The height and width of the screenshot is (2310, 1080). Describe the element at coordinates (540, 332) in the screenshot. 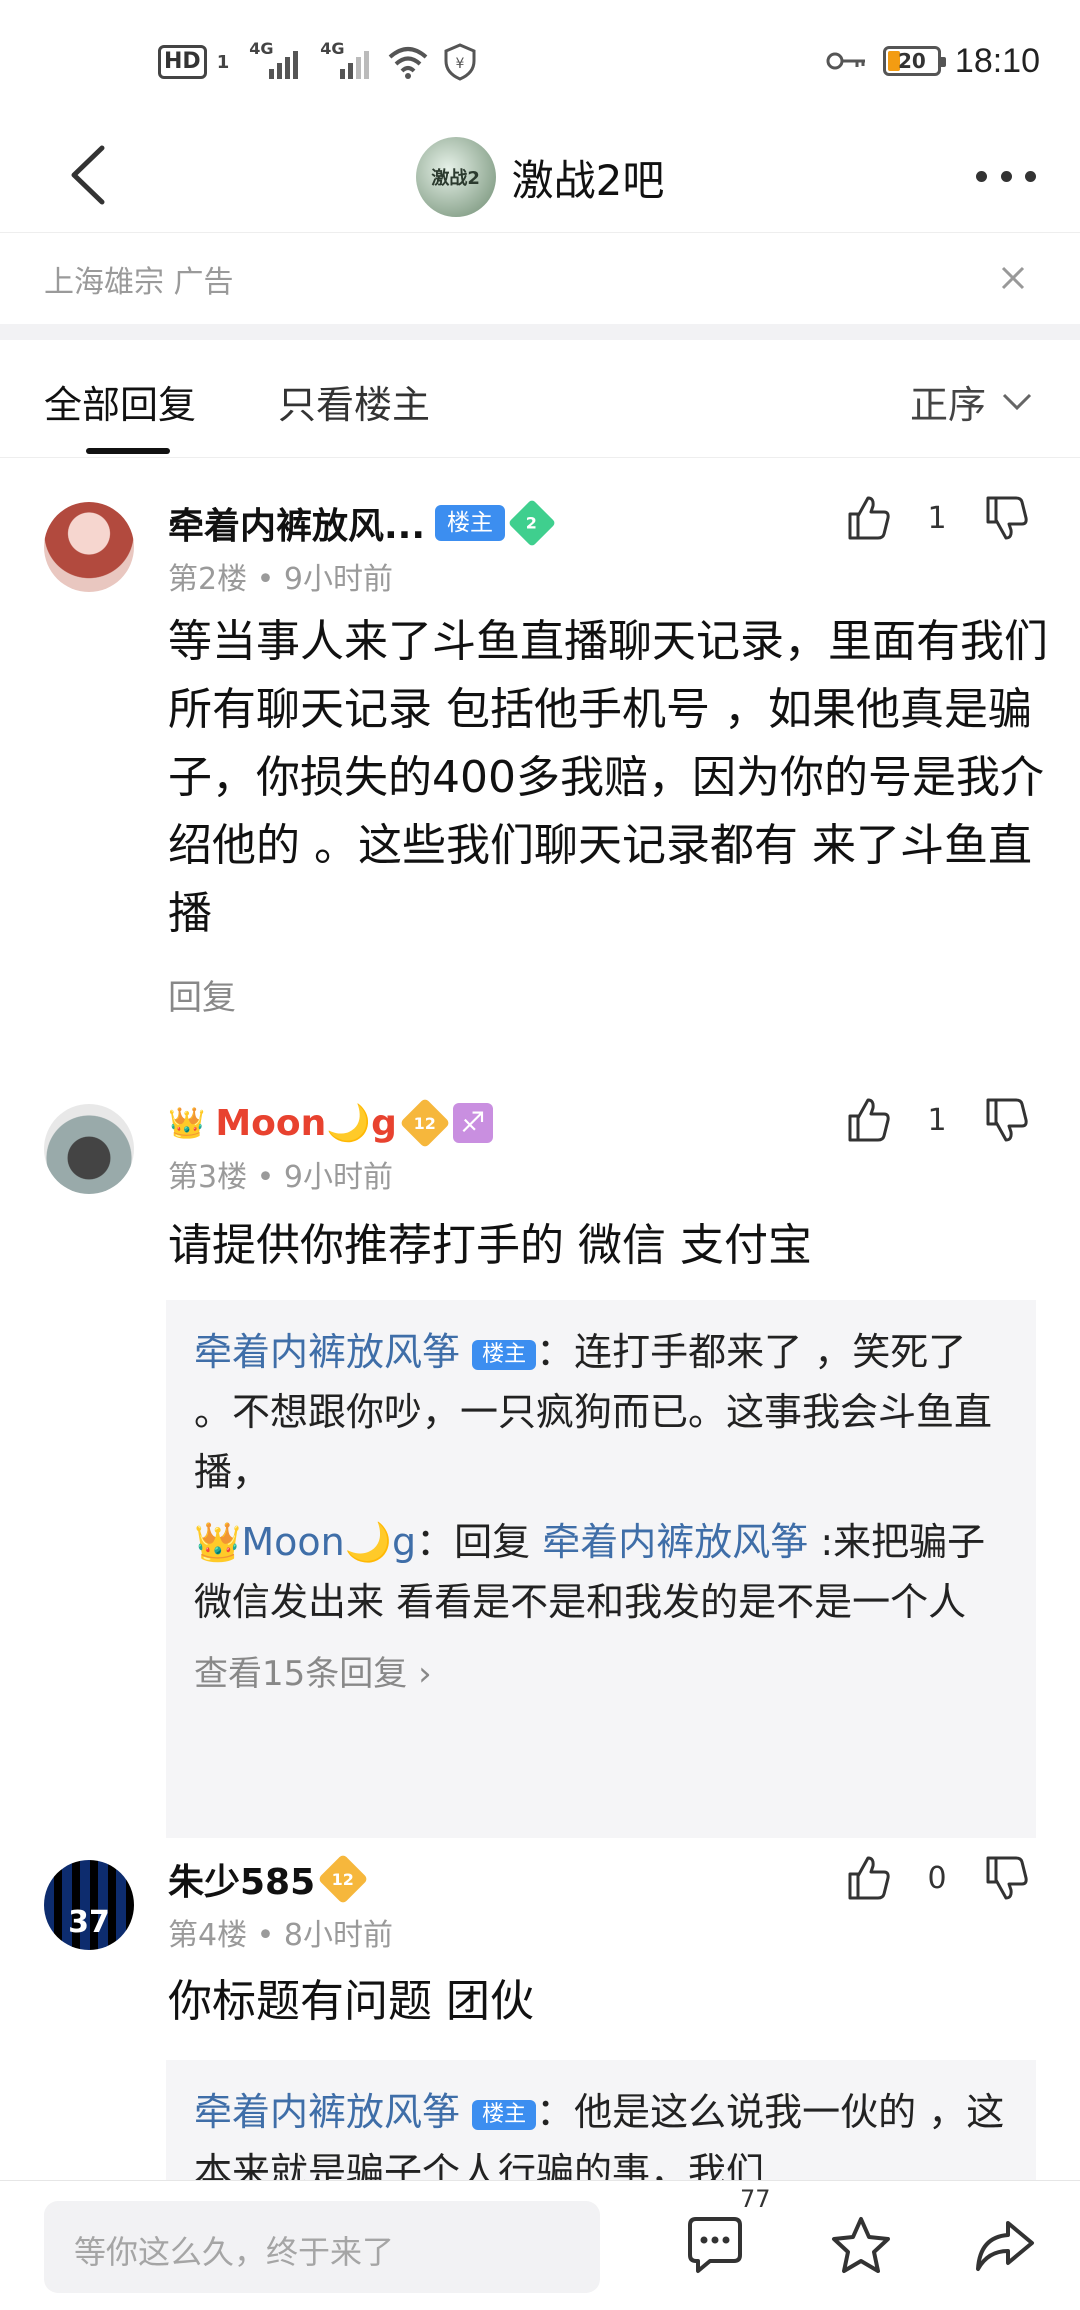

I see `divider` at that location.